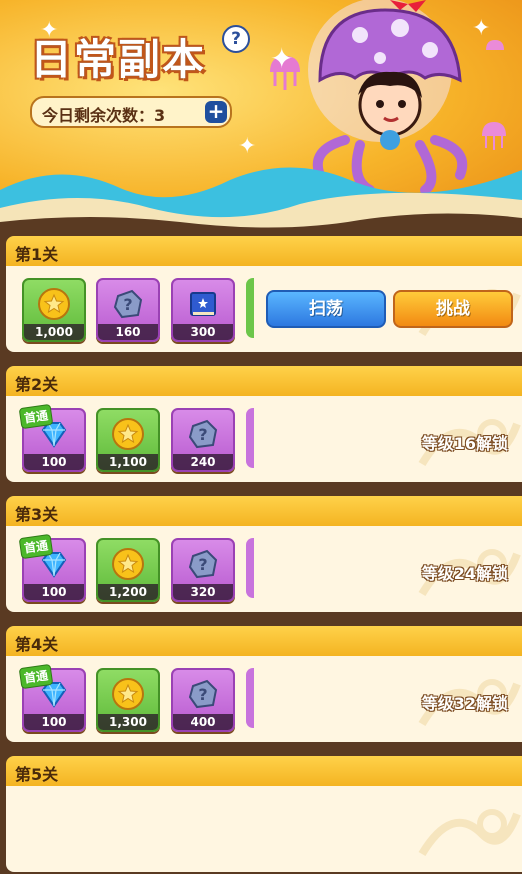 This screenshot has width=522, height=874. I want to click on stage-panel: 第2关 首通 100 1,100? 240 等级16解锁, so click(264, 425).